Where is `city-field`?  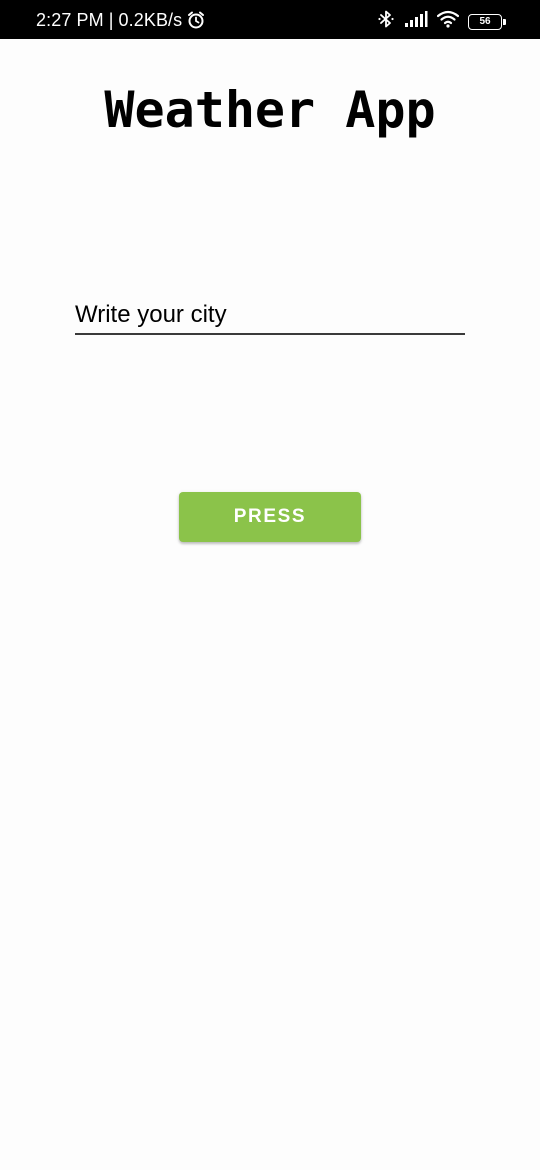 city-field is located at coordinates (270, 316).